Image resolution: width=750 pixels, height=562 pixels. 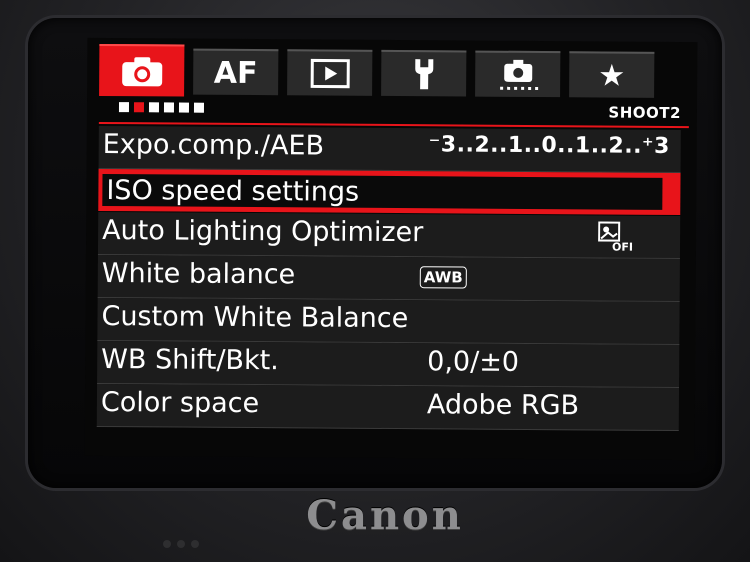 I want to click on exposure-scale: ⁻3..2..1..0..1..2..⁺3, so click(x=549, y=145).